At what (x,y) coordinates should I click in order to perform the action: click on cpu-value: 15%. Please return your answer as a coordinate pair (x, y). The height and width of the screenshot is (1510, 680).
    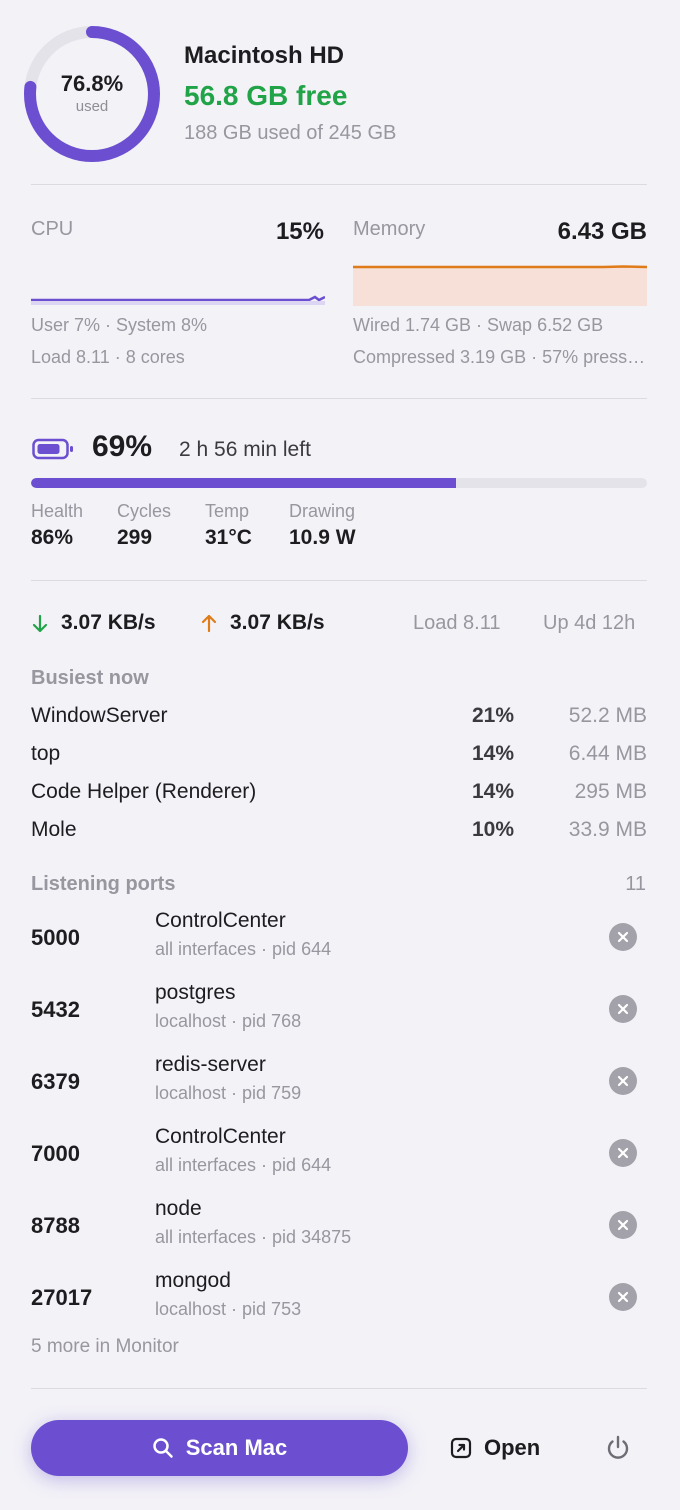
    Looking at the image, I should click on (299, 231).